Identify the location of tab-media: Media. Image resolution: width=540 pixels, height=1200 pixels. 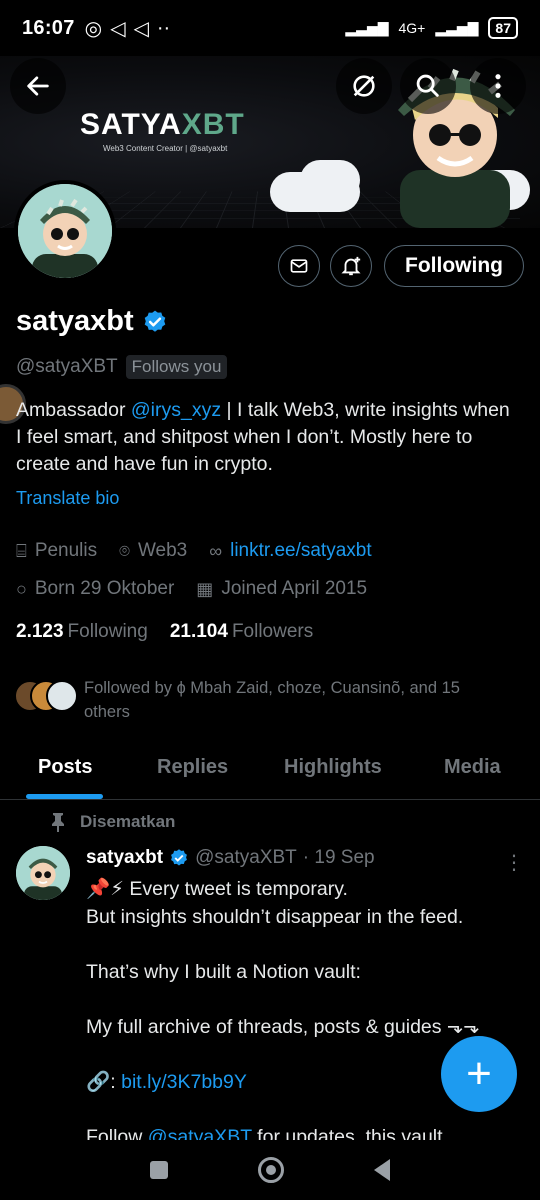
(472, 767).